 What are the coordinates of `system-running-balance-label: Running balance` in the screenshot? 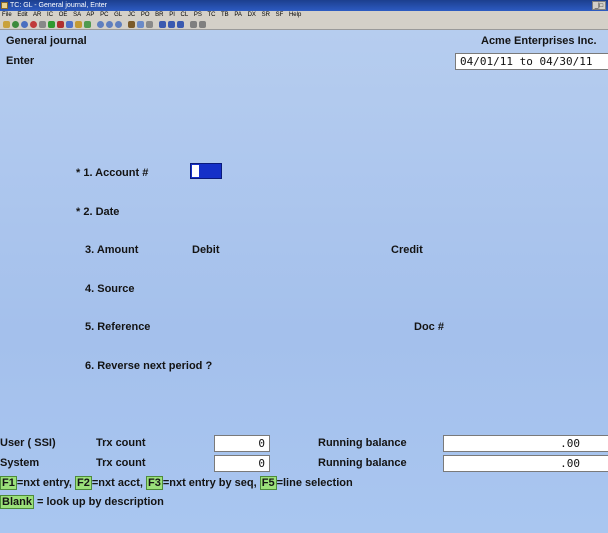 It's located at (362, 463).